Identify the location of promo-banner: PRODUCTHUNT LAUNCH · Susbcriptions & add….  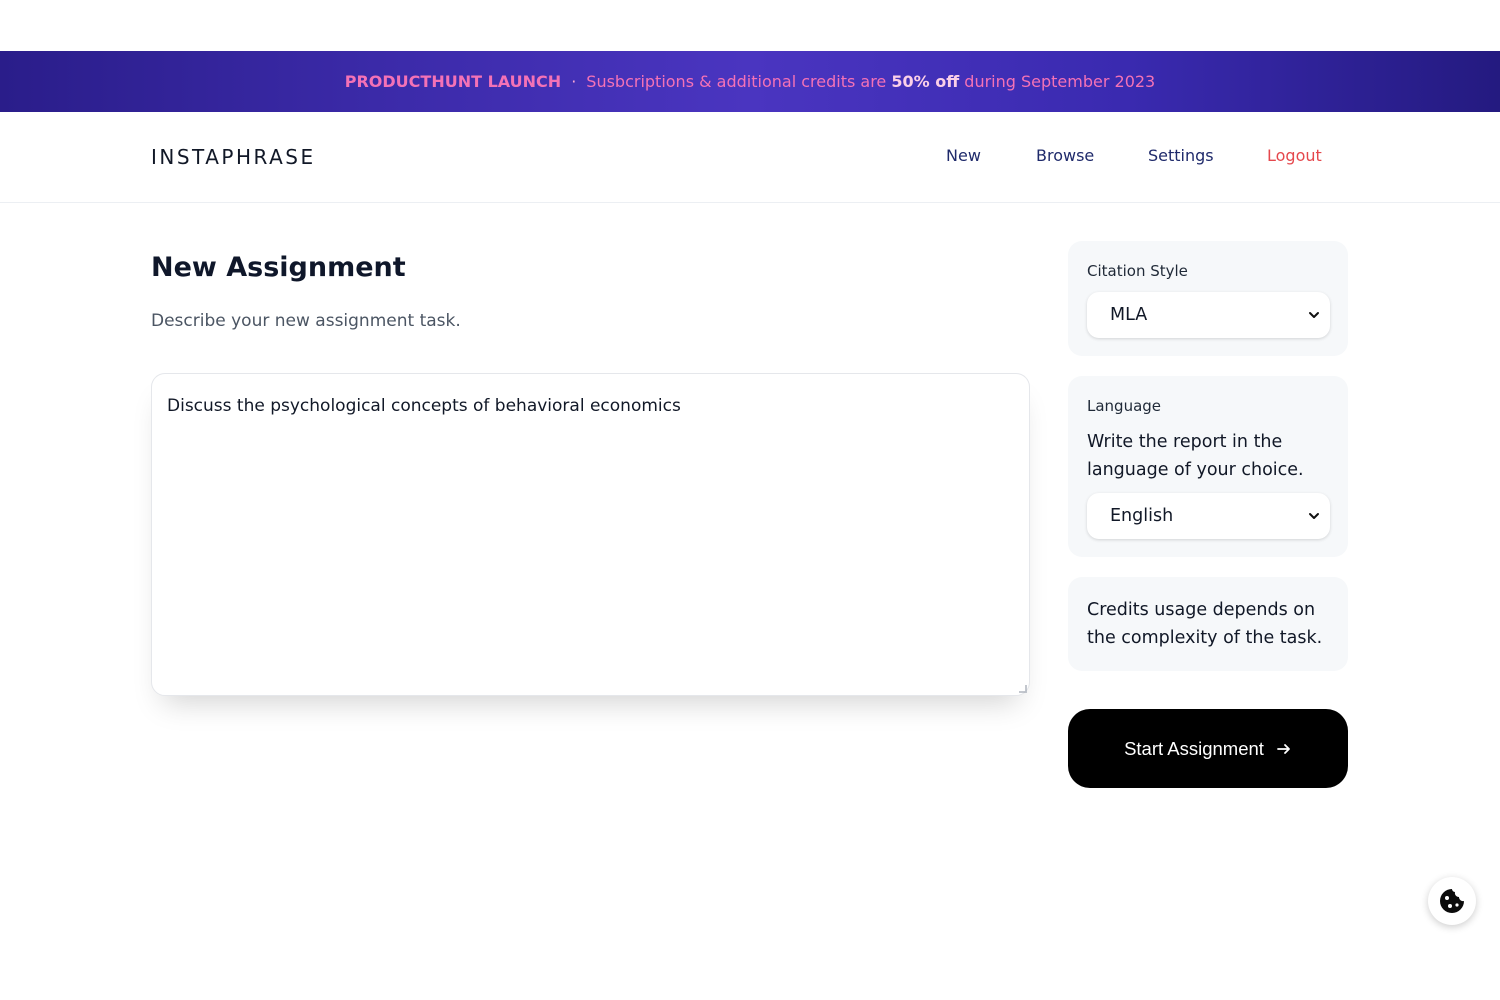
(750, 81).